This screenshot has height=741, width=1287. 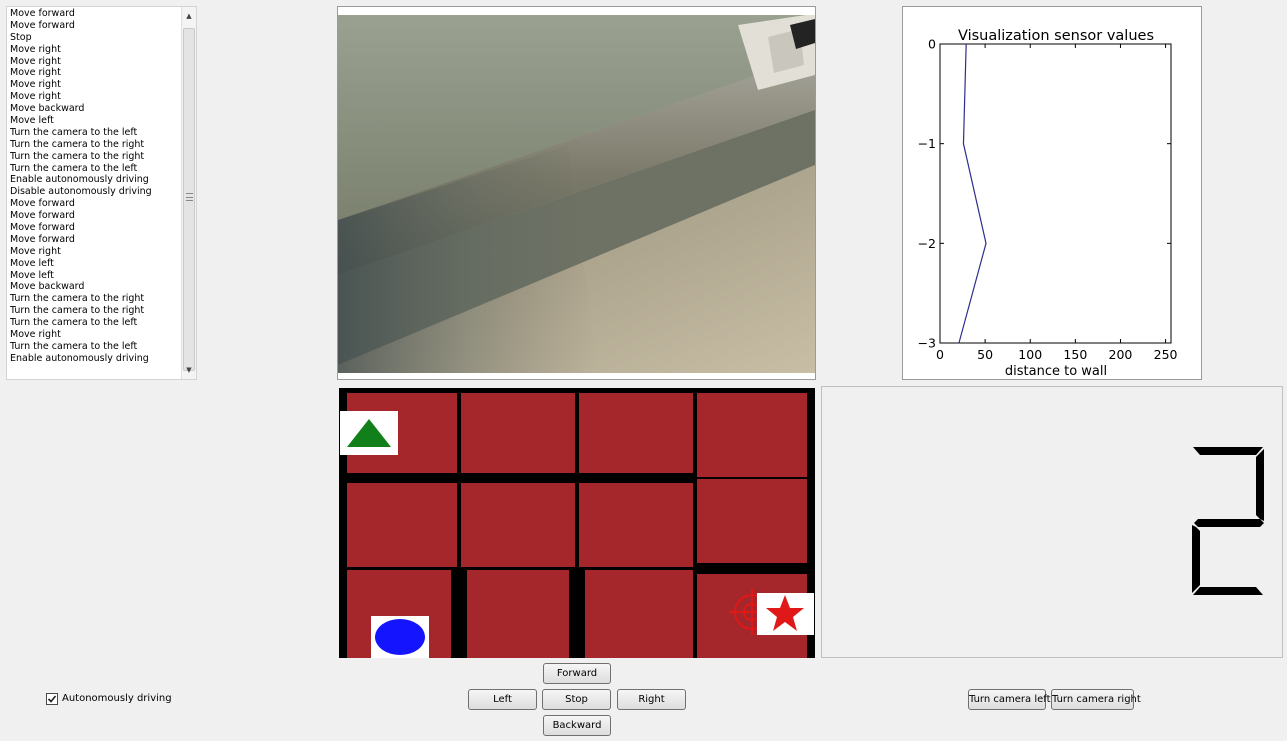 What do you see at coordinates (1075, 354) in the screenshot?
I see `x-tick-label: 150` at bounding box center [1075, 354].